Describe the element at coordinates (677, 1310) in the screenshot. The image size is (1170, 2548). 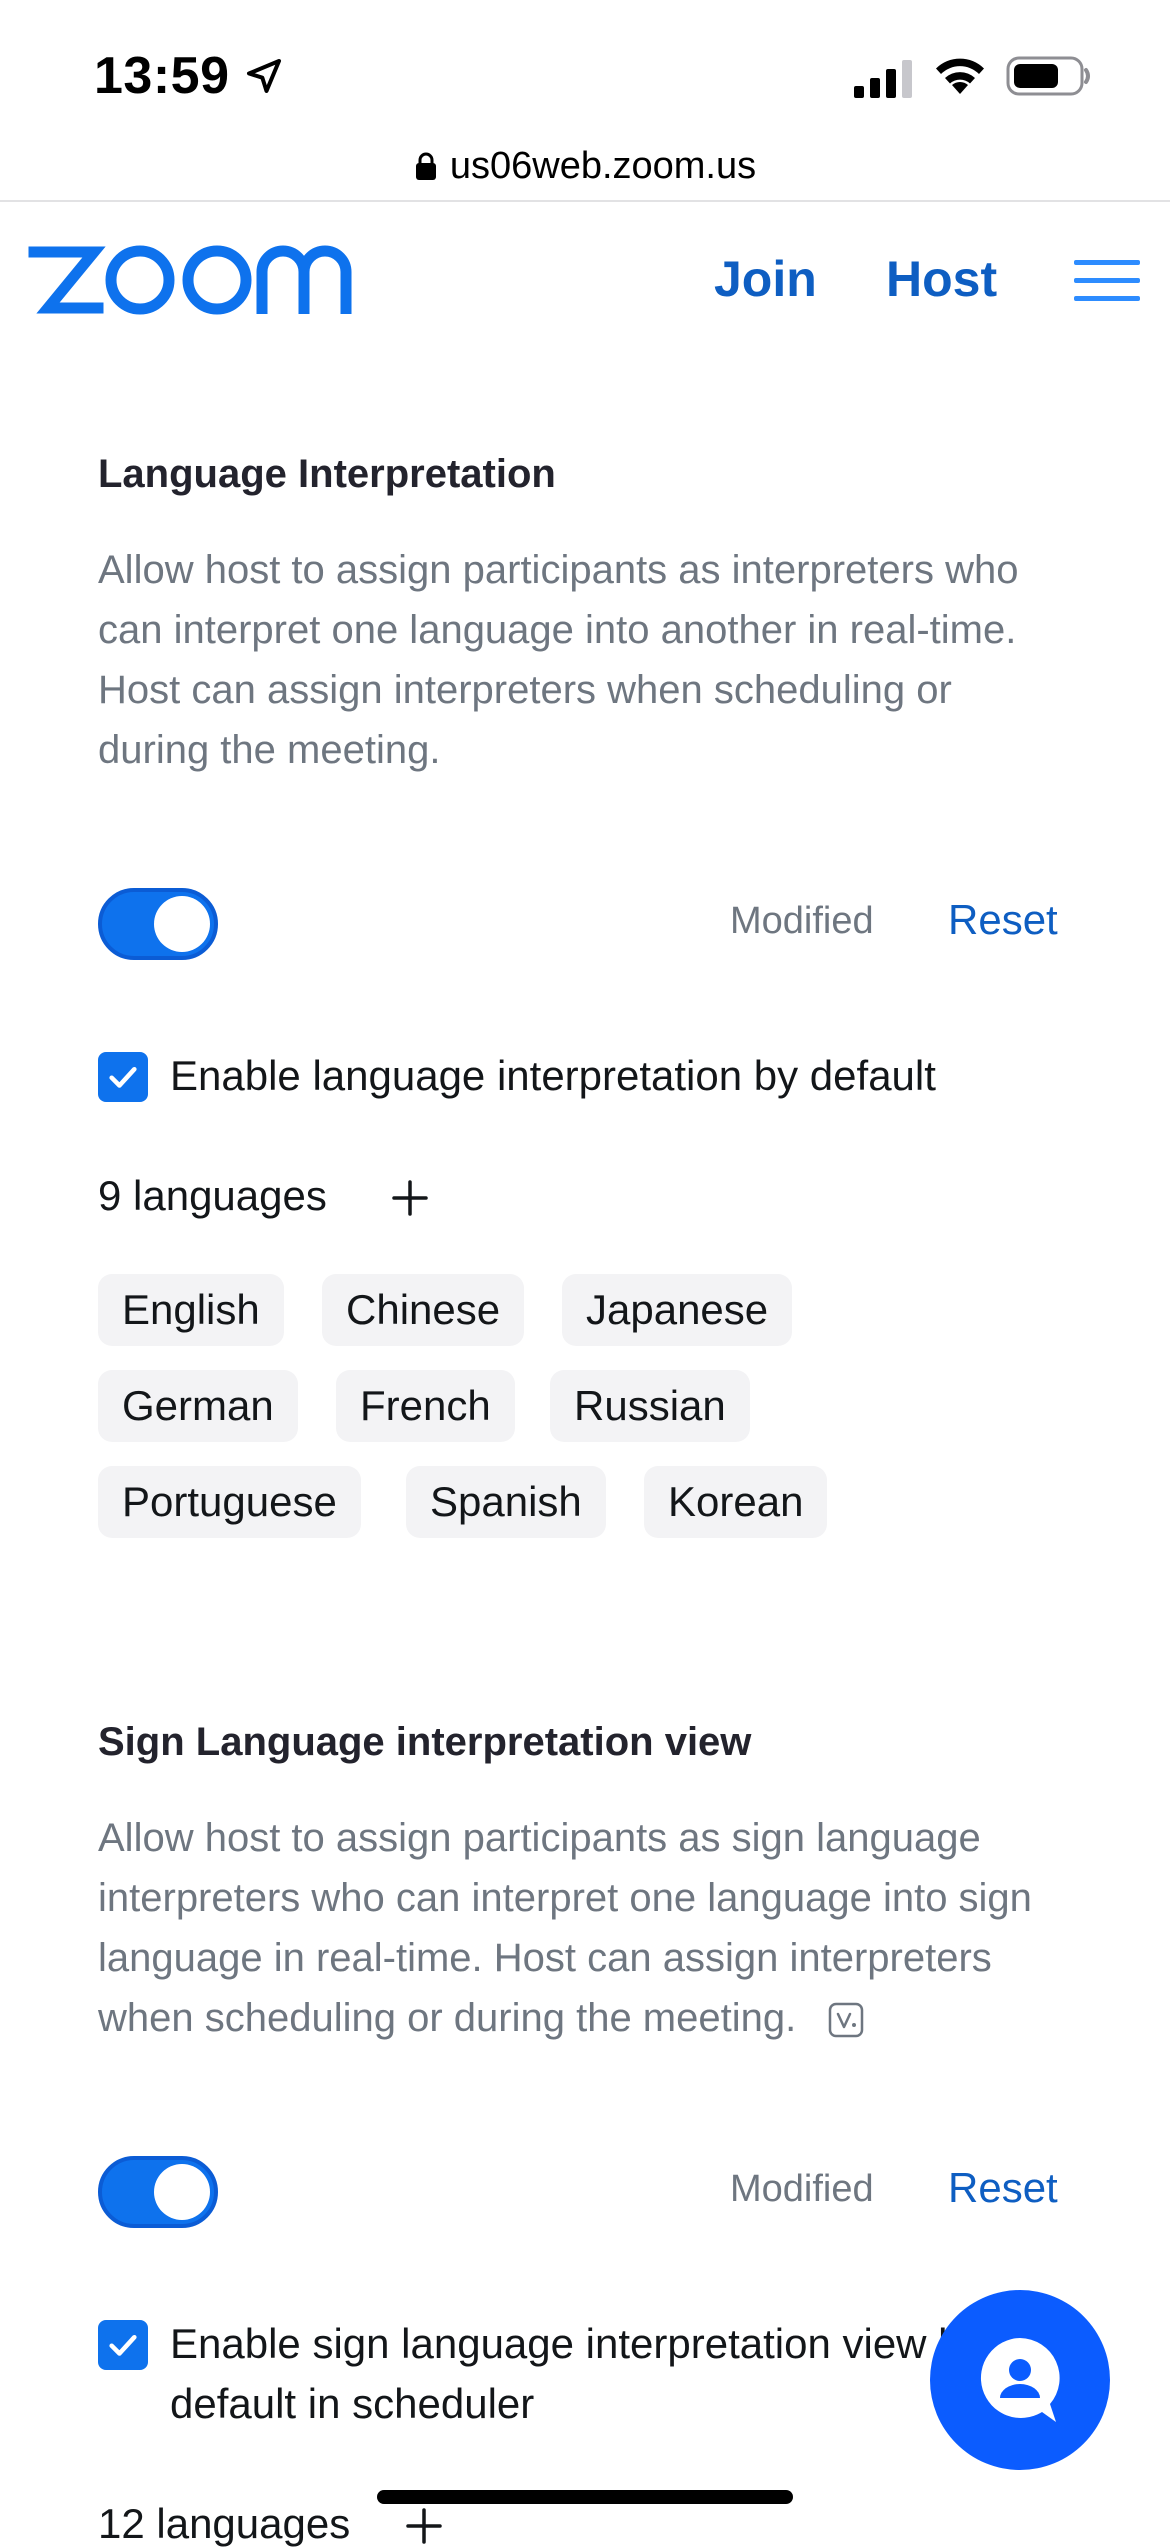
I see `language-chip: Japanese` at that location.